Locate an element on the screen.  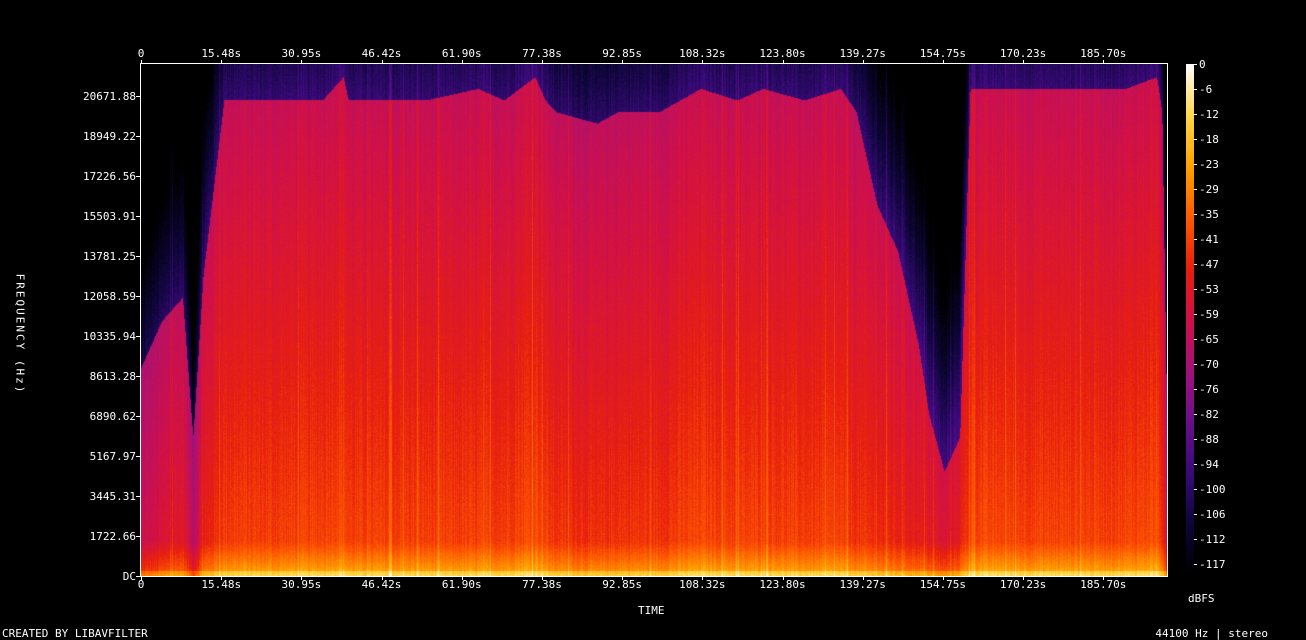
y-axis-title-wrap: FREQUENCY (Hz) is located at coordinates (20, 334).